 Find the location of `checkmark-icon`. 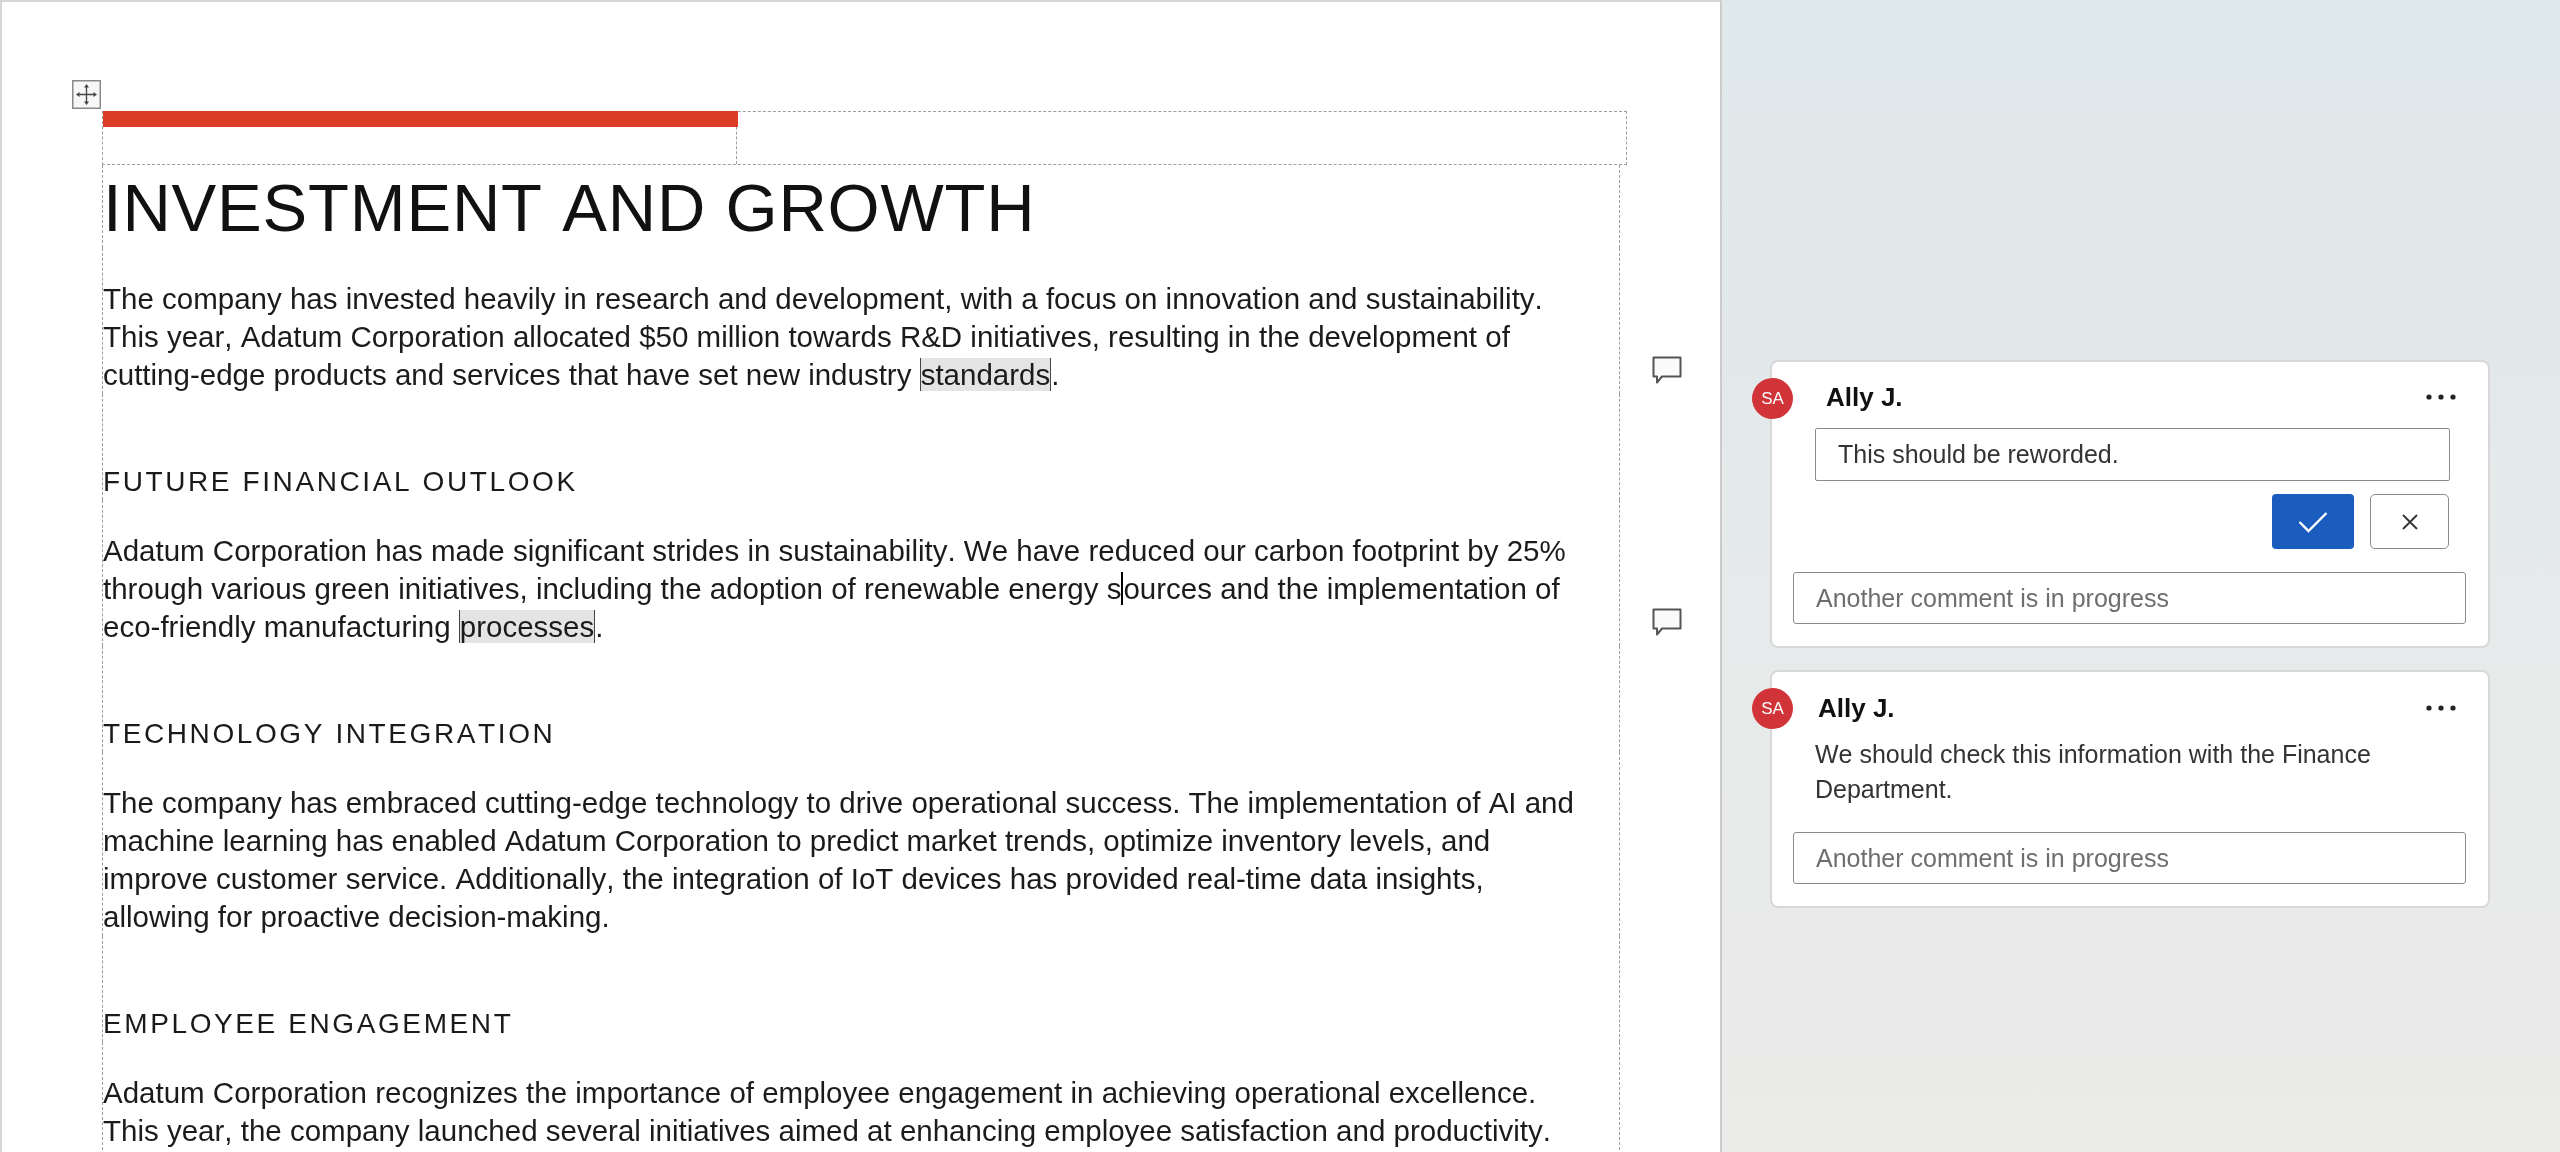

checkmark-icon is located at coordinates (2313, 521).